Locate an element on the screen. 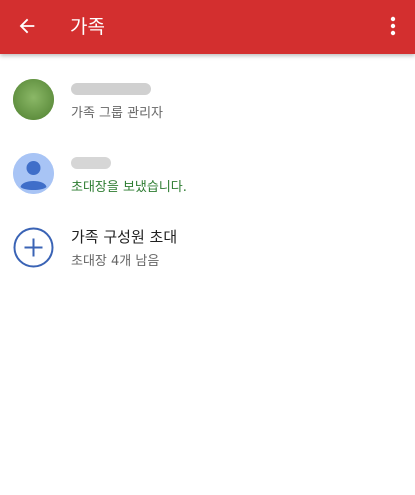 Image resolution: width=415 pixels, height=495 pixels. blurred-photo-icon is located at coordinates (33, 99).